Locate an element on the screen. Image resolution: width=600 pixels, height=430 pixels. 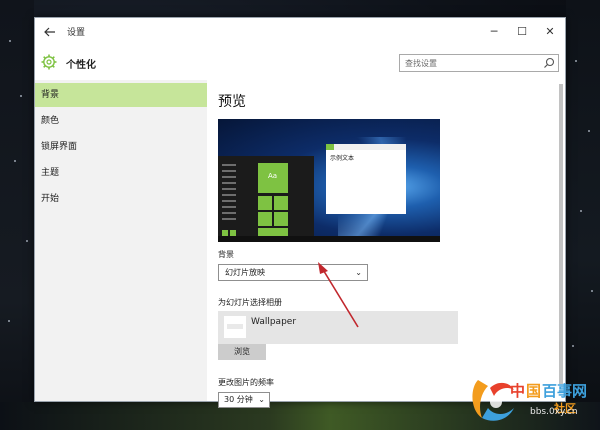
frequency-dropdown: 30 分钟 ⌄ is located at coordinates (244, 400).